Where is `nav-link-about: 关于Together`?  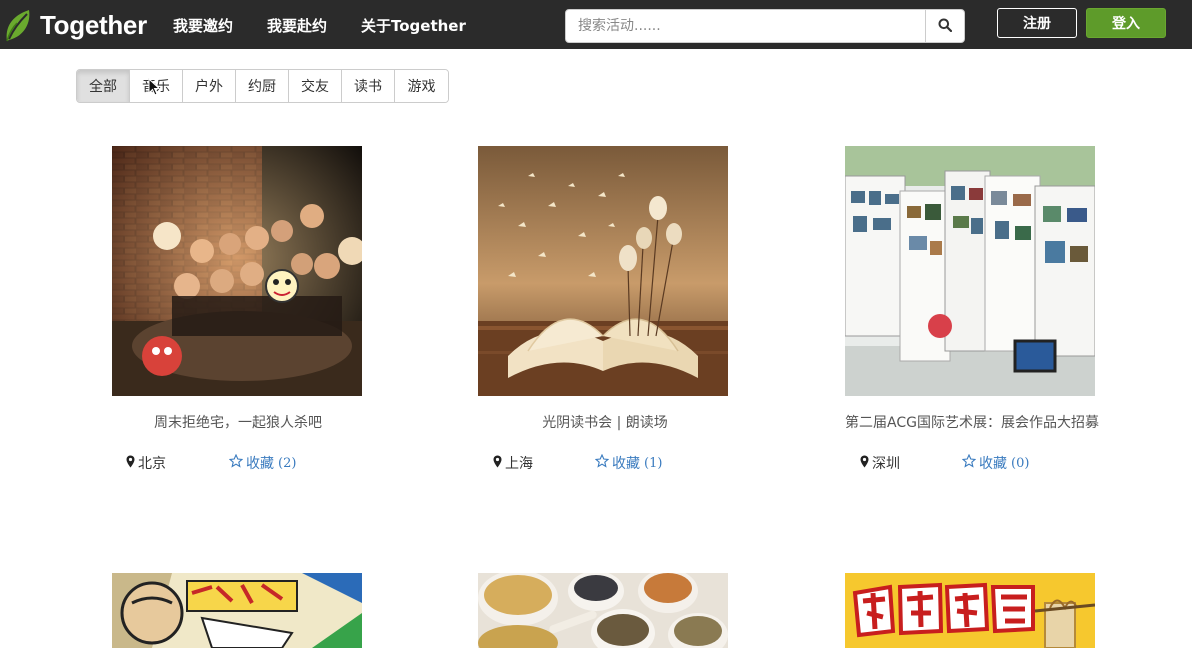 nav-link-about: 关于Together is located at coordinates (413, 25).